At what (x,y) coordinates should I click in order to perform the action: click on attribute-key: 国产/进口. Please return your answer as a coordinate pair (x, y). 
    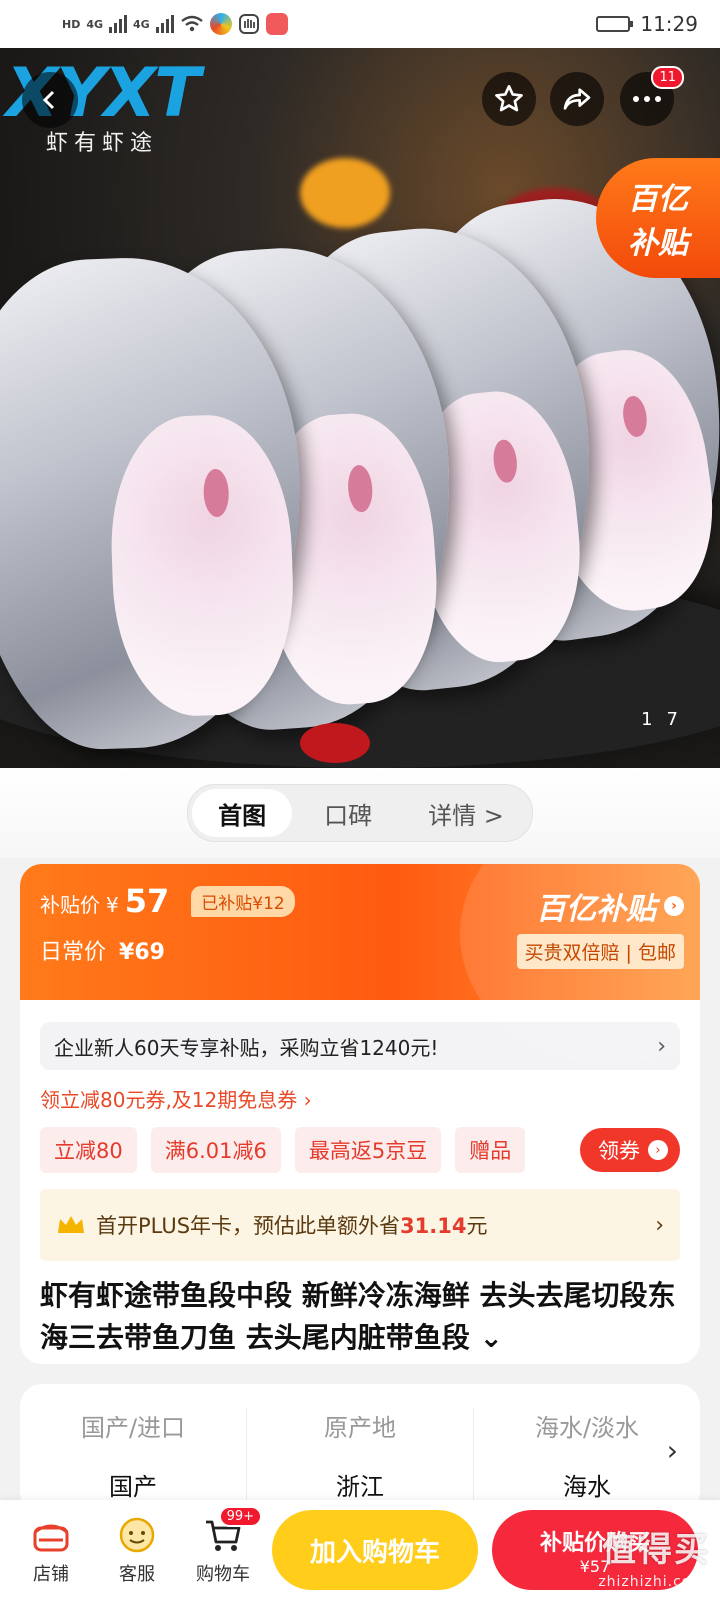
    Looking at the image, I should click on (133, 1428).